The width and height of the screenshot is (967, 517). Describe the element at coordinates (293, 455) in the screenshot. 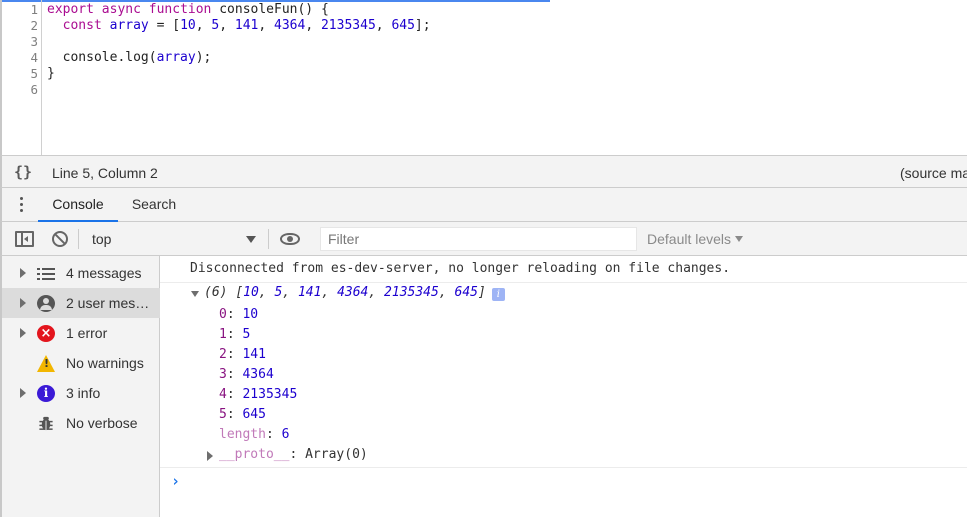

I see `array-proto: __proto__: Array(0)` at that location.